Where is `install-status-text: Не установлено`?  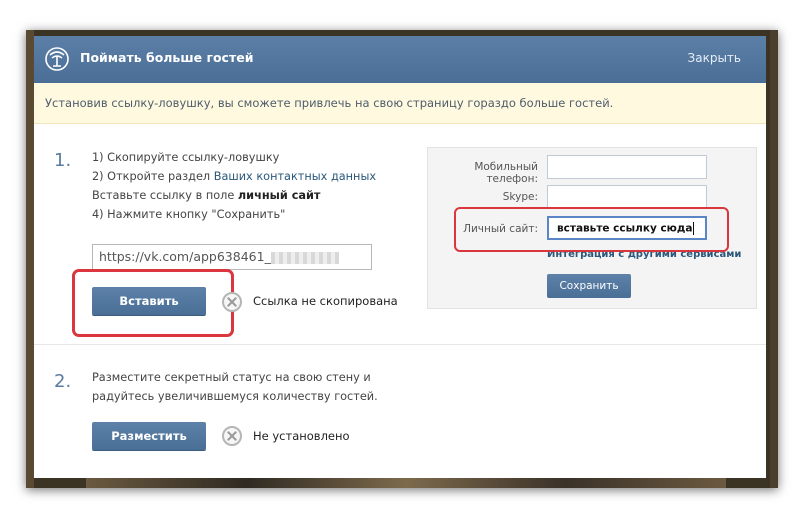 install-status-text: Не установлено is located at coordinates (301, 436).